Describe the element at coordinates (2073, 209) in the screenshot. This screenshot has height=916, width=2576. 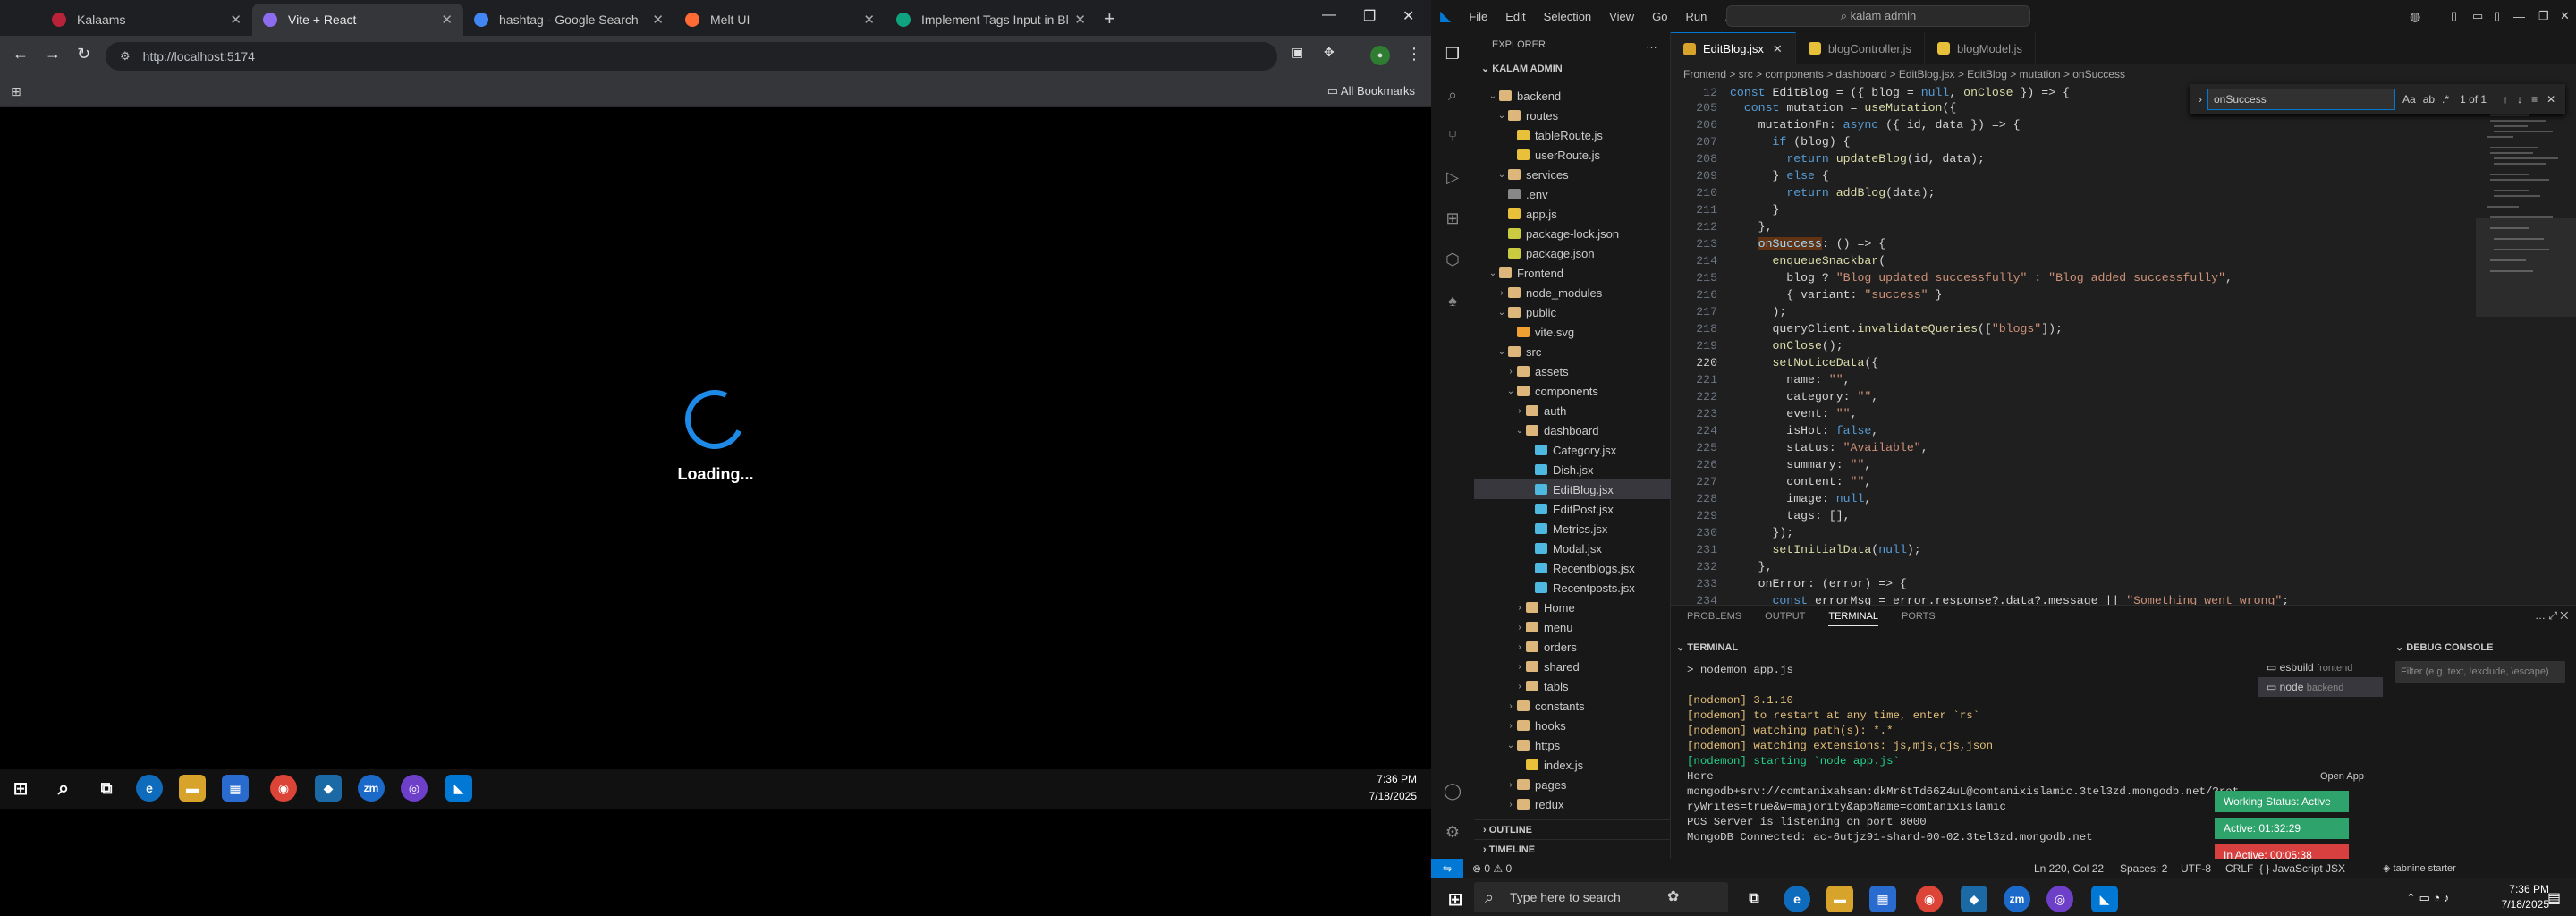
I see `code-line: 211 }` at that location.